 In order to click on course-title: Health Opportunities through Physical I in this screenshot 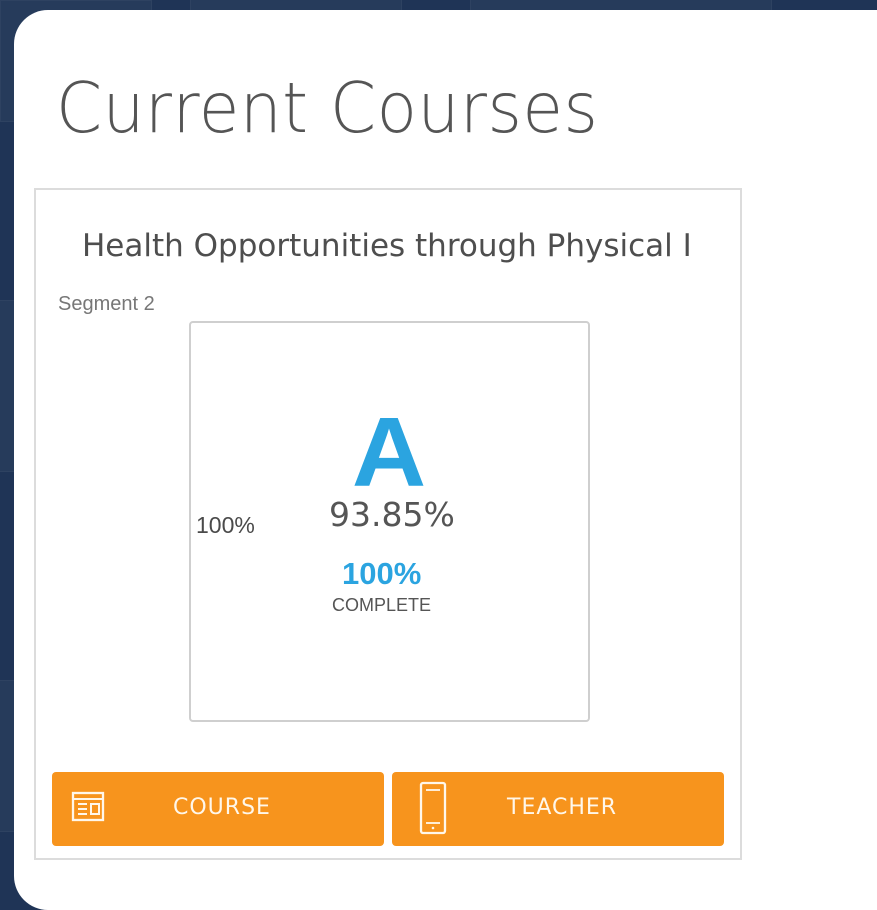, I will do `click(387, 246)`.